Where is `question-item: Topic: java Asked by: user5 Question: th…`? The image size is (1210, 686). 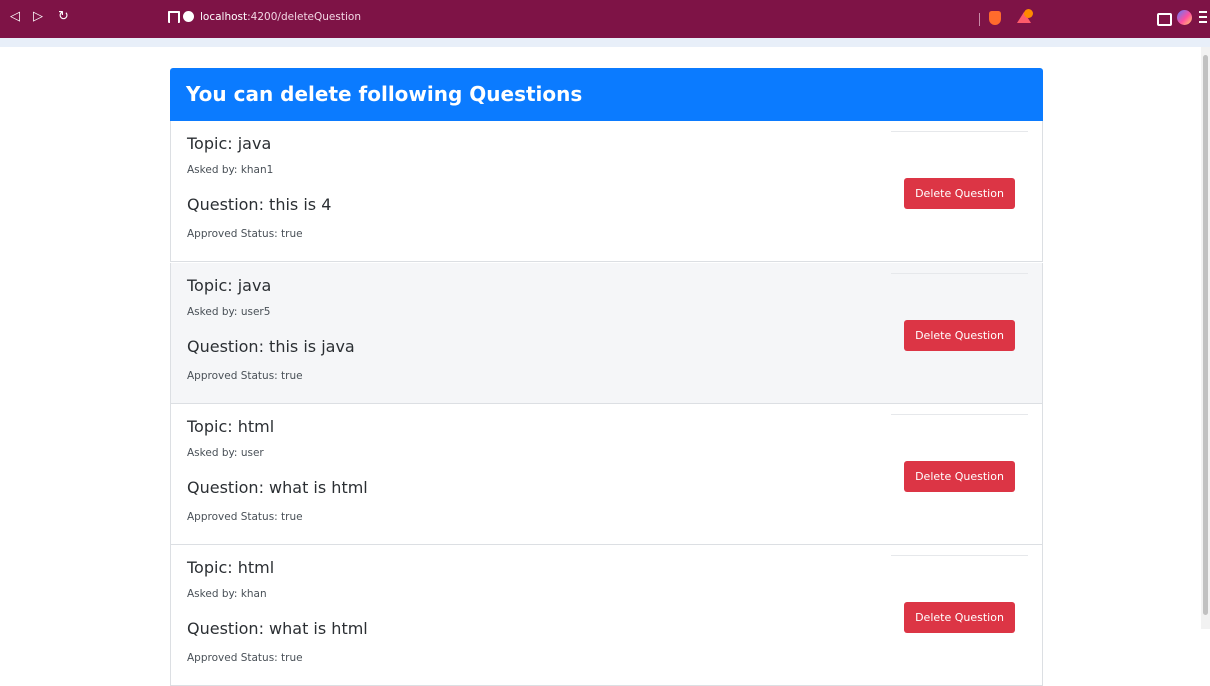
question-item: Topic: java Asked by: user5 Question: th… is located at coordinates (606, 333).